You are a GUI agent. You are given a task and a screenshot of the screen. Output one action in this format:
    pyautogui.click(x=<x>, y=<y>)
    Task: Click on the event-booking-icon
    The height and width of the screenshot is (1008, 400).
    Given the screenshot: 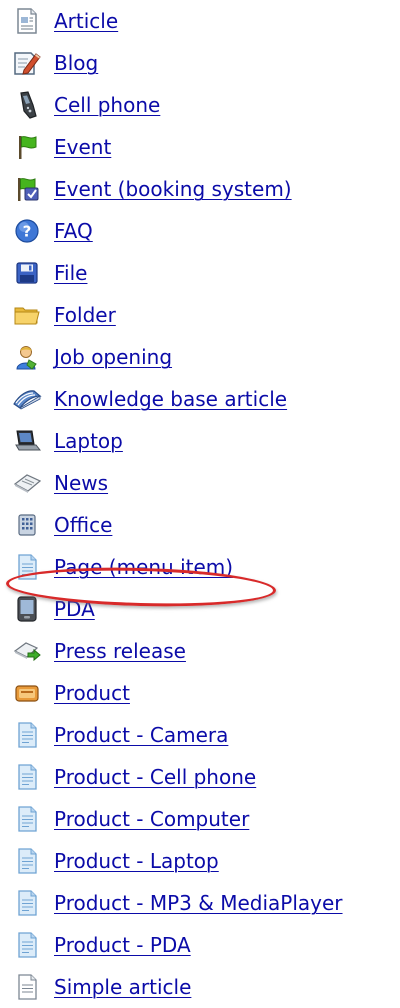 What is the action you would take?
    pyautogui.click(x=27, y=189)
    